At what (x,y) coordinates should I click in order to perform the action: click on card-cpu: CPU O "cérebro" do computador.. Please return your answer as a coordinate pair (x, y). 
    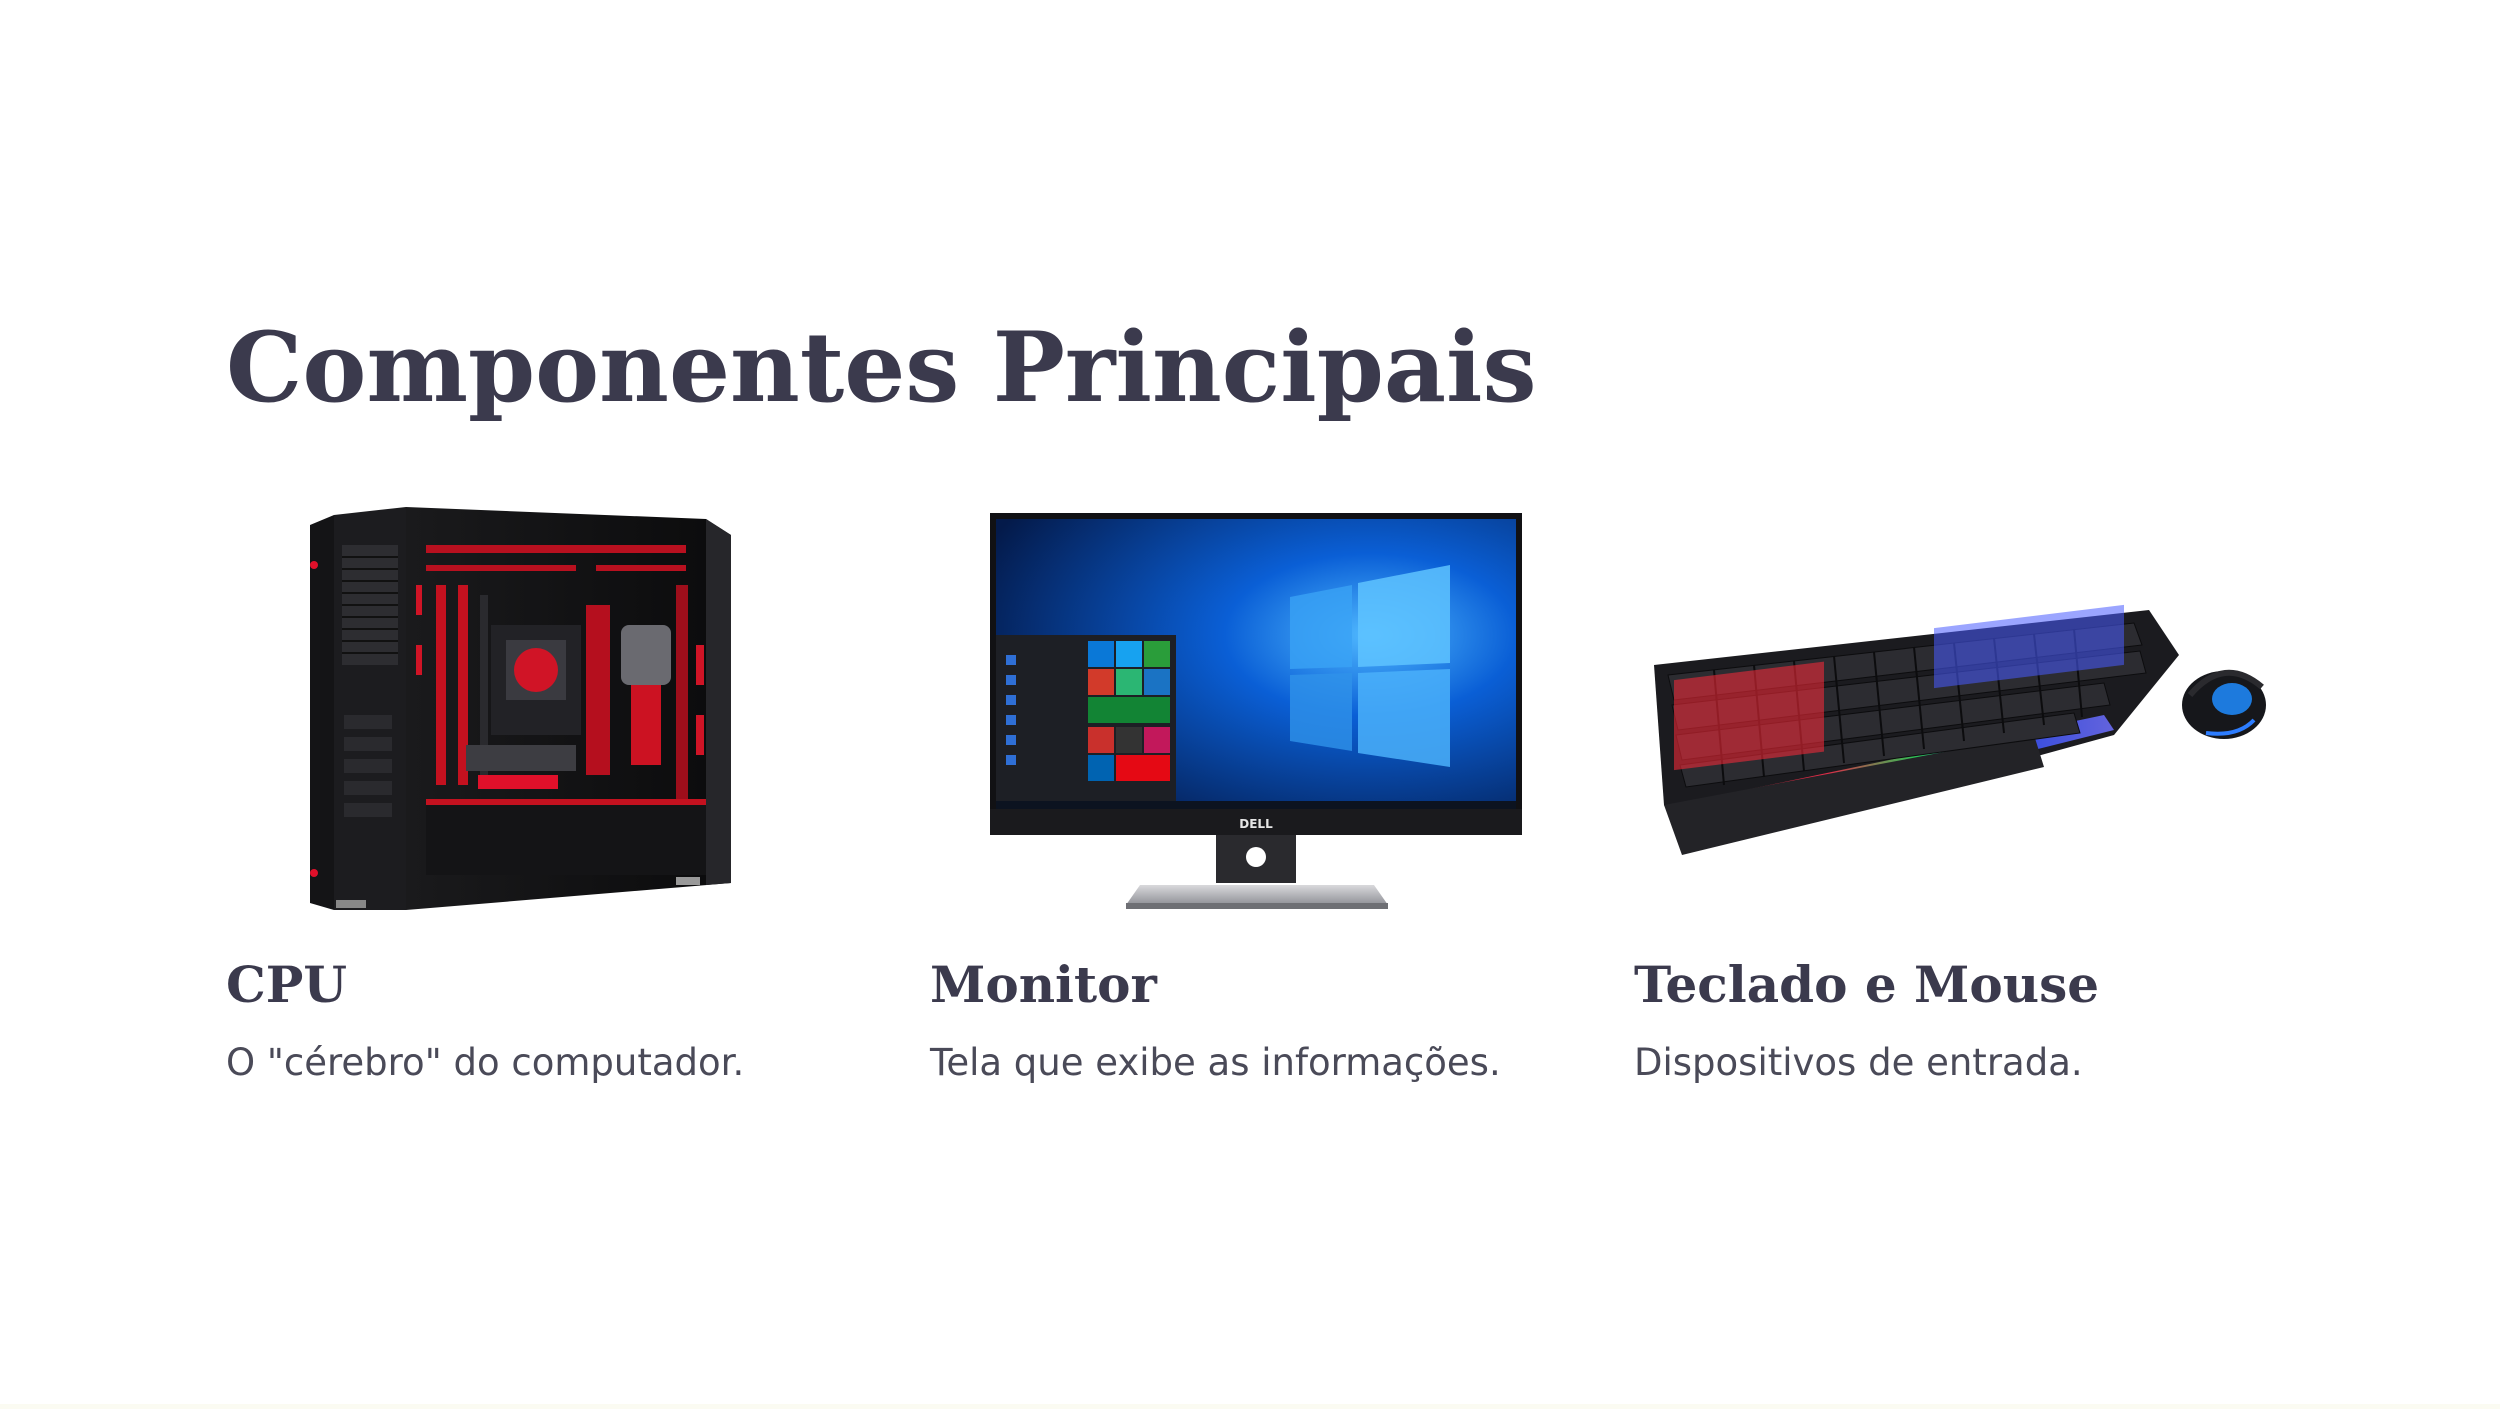
    Looking at the image, I should click on (556, 794).